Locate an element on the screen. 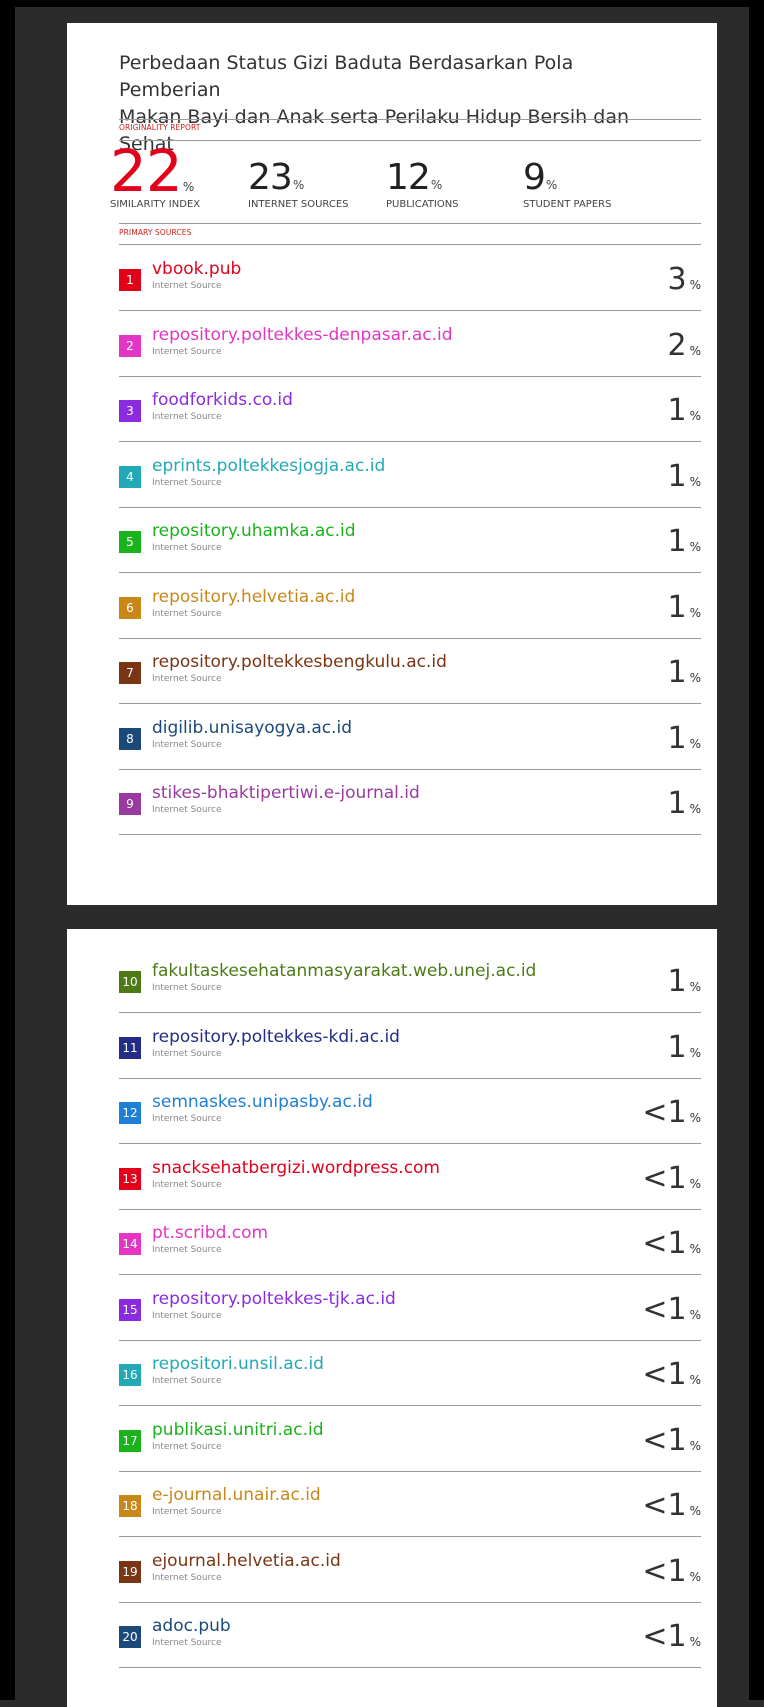 The height and width of the screenshot is (1707, 764). source-percentage-value: 2 is located at coordinates (677, 345).